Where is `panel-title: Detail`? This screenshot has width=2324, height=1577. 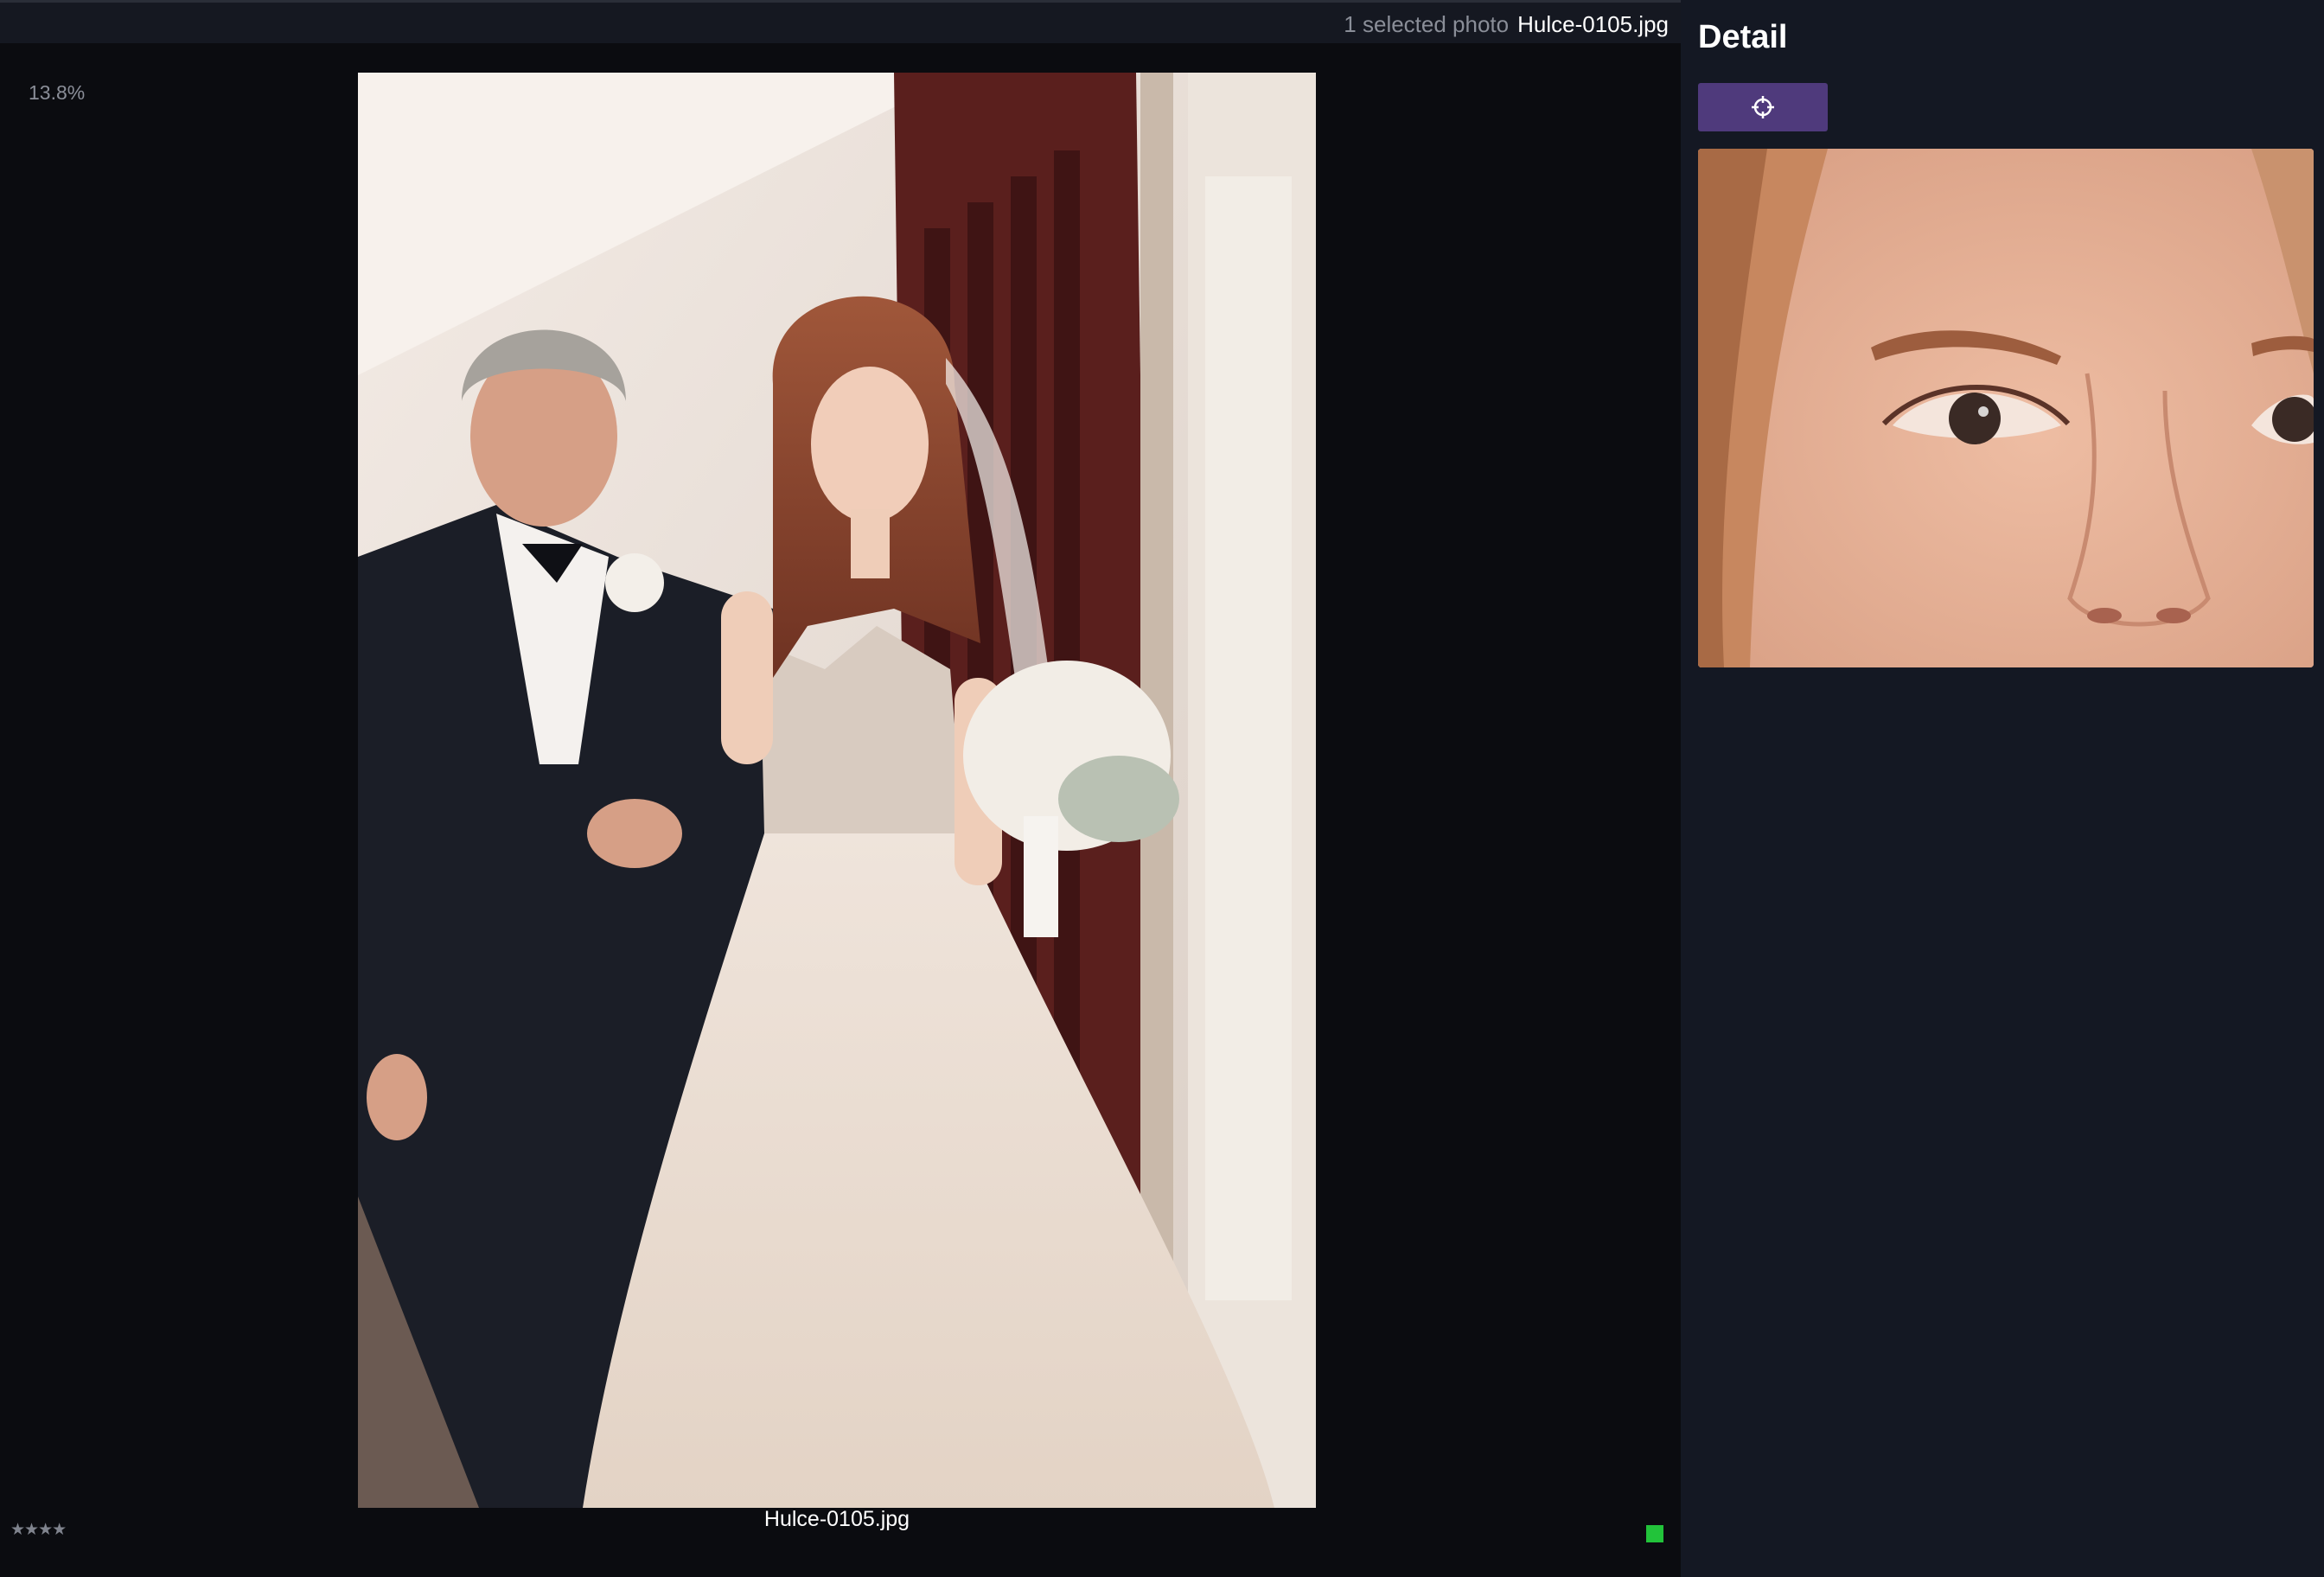 panel-title: Detail is located at coordinates (1743, 37).